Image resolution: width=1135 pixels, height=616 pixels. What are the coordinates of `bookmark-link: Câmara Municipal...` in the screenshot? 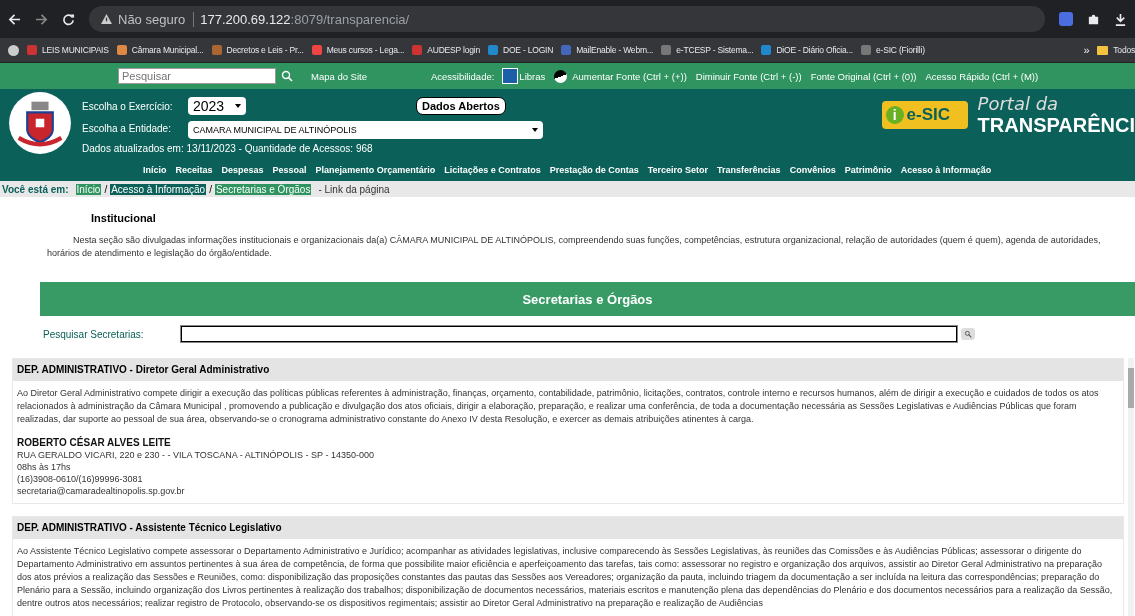 It's located at (160, 50).